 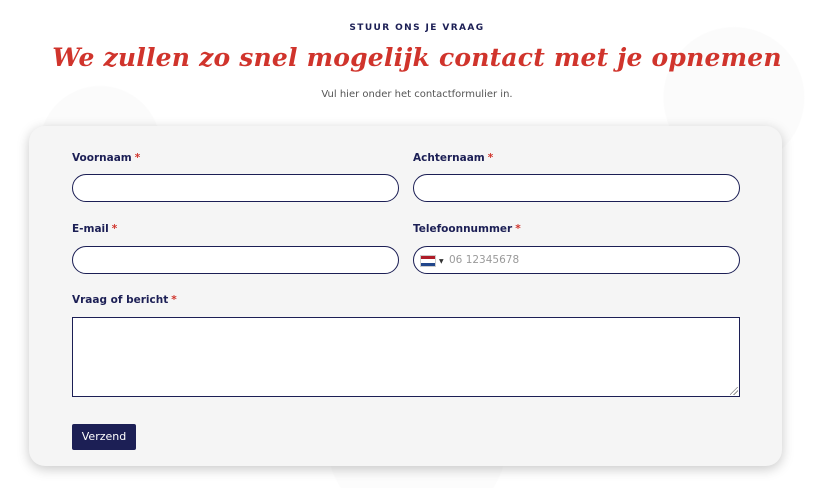 I want to click on netherlands-flag-icon, so click(x=428, y=261).